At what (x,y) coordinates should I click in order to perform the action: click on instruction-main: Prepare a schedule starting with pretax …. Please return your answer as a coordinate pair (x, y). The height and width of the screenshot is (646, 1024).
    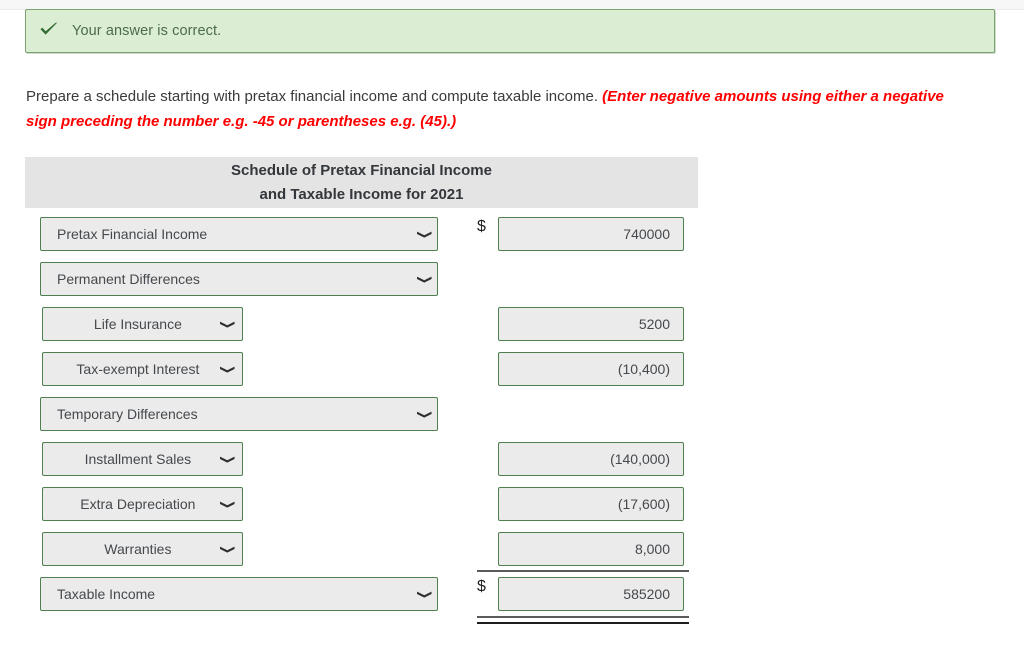
    Looking at the image, I should click on (314, 96).